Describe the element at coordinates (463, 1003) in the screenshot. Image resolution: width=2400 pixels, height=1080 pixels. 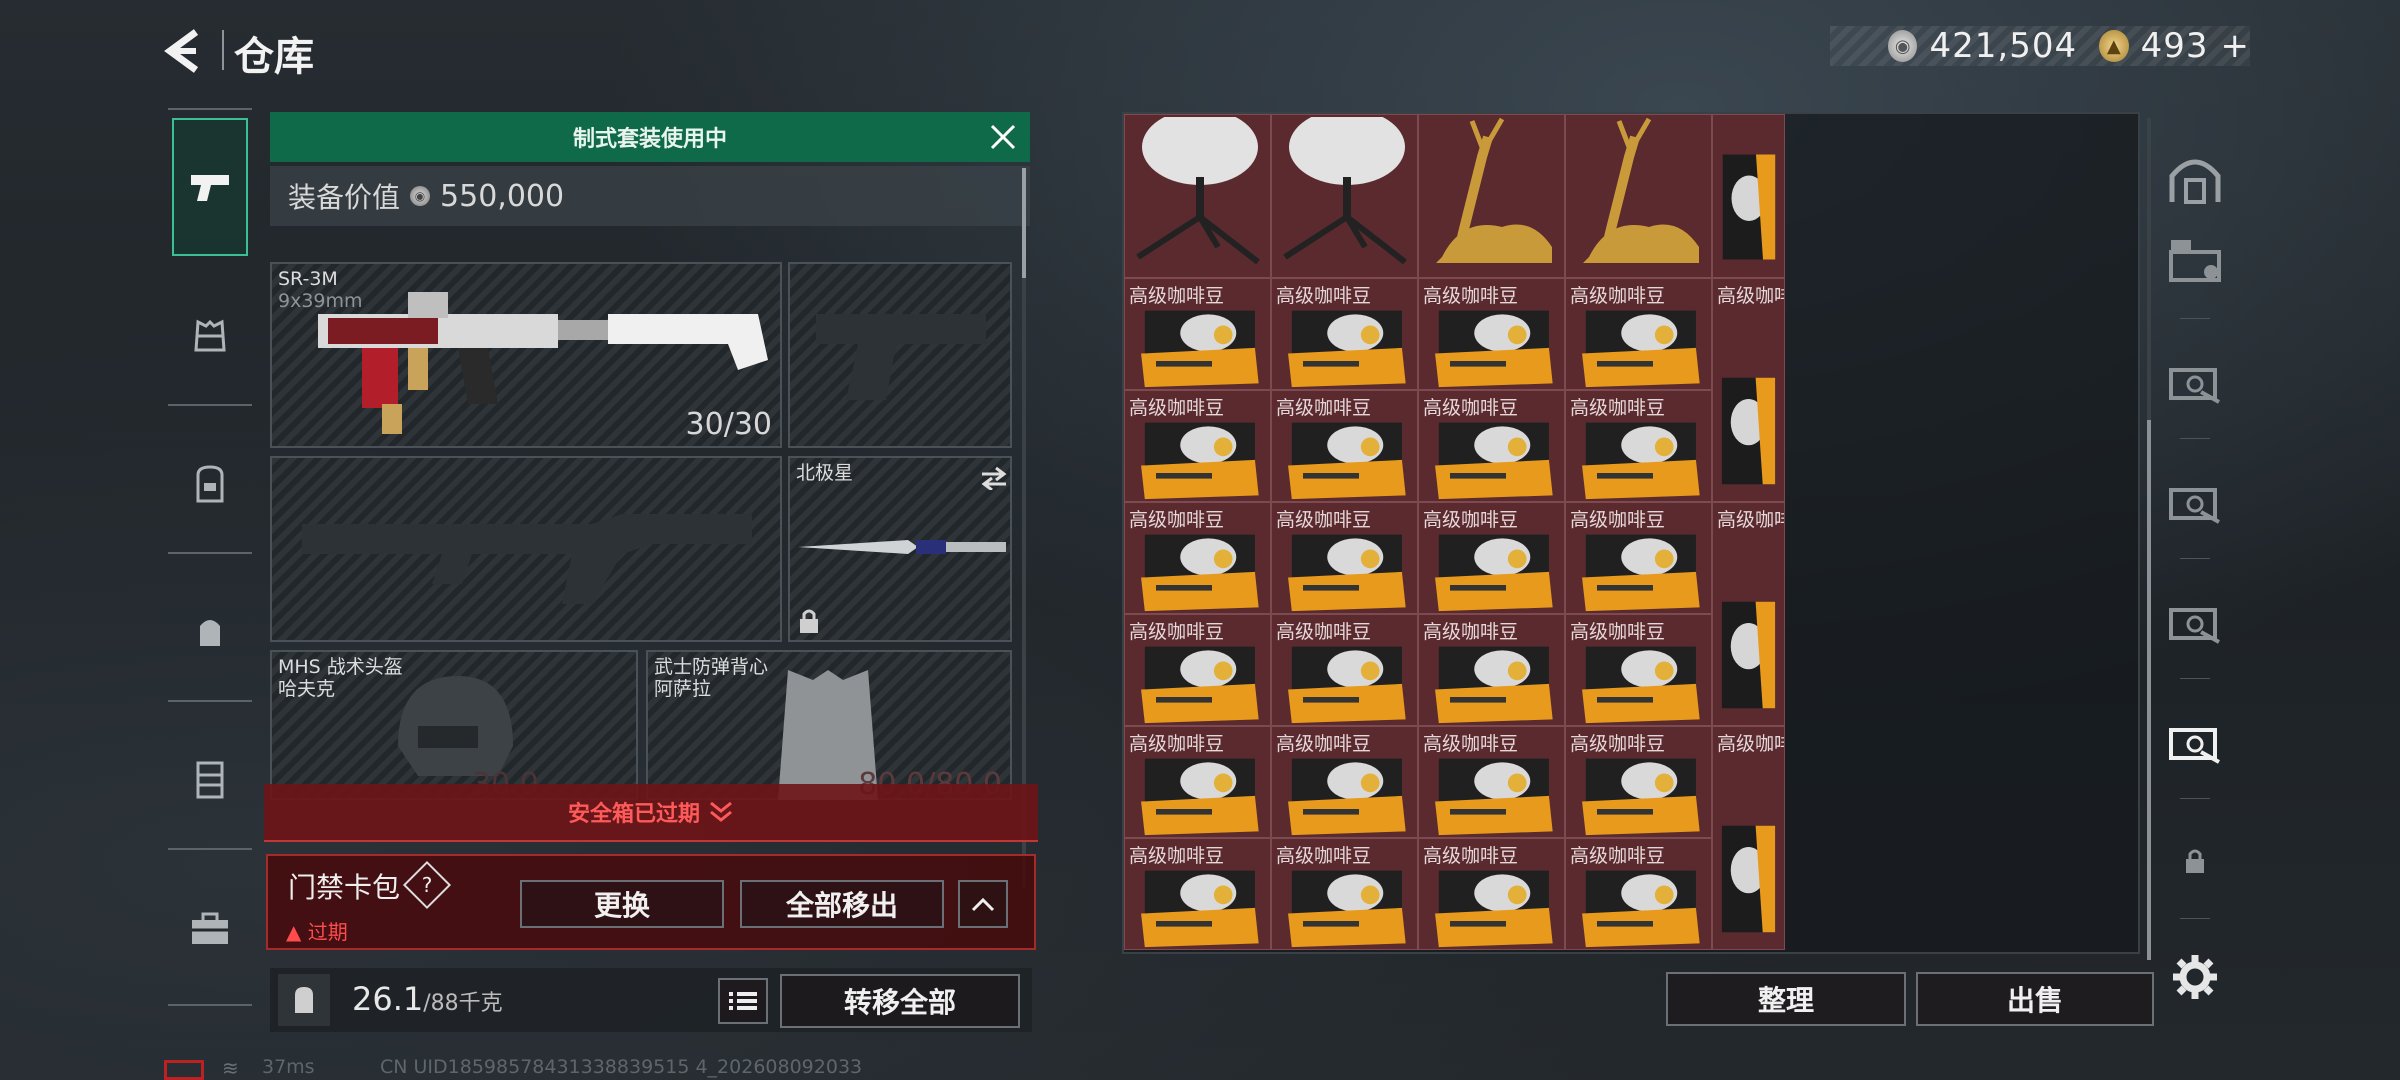
I see `weight-max: /88千克` at that location.